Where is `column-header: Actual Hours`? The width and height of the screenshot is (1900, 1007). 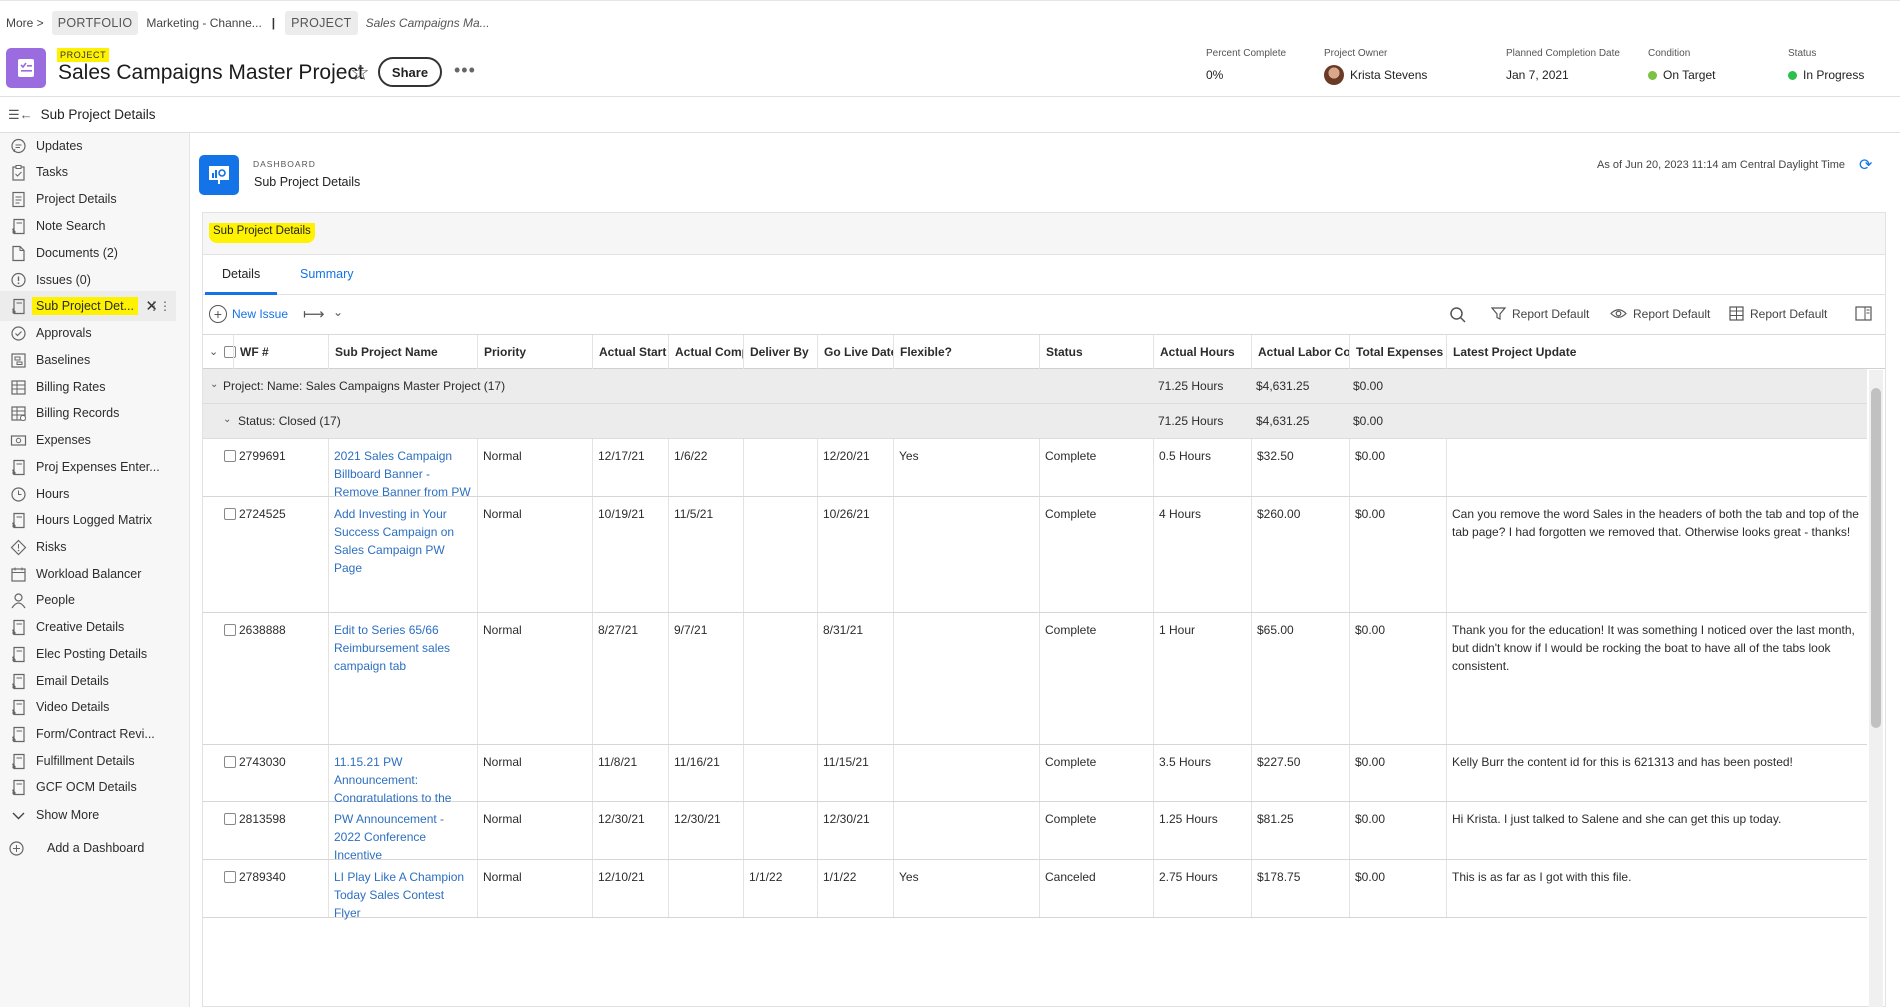 column-header: Actual Hours is located at coordinates (1202, 352).